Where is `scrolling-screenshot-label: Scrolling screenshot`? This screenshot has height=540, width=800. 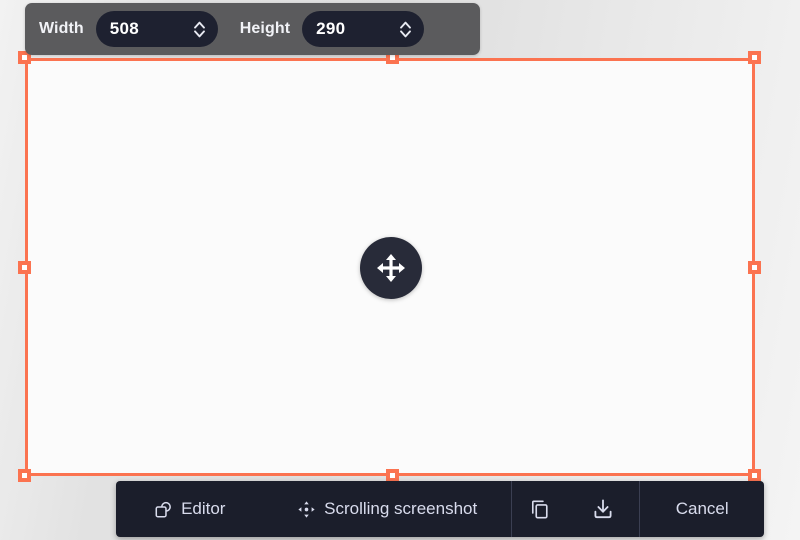
scrolling-screenshot-label: Scrolling screenshot is located at coordinates (401, 508).